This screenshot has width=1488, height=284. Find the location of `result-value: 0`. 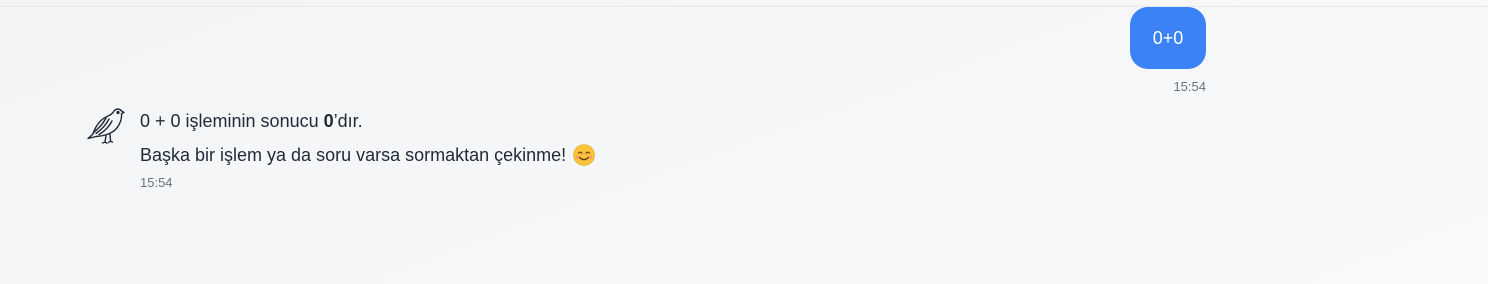

result-value: 0 is located at coordinates (328, 121).